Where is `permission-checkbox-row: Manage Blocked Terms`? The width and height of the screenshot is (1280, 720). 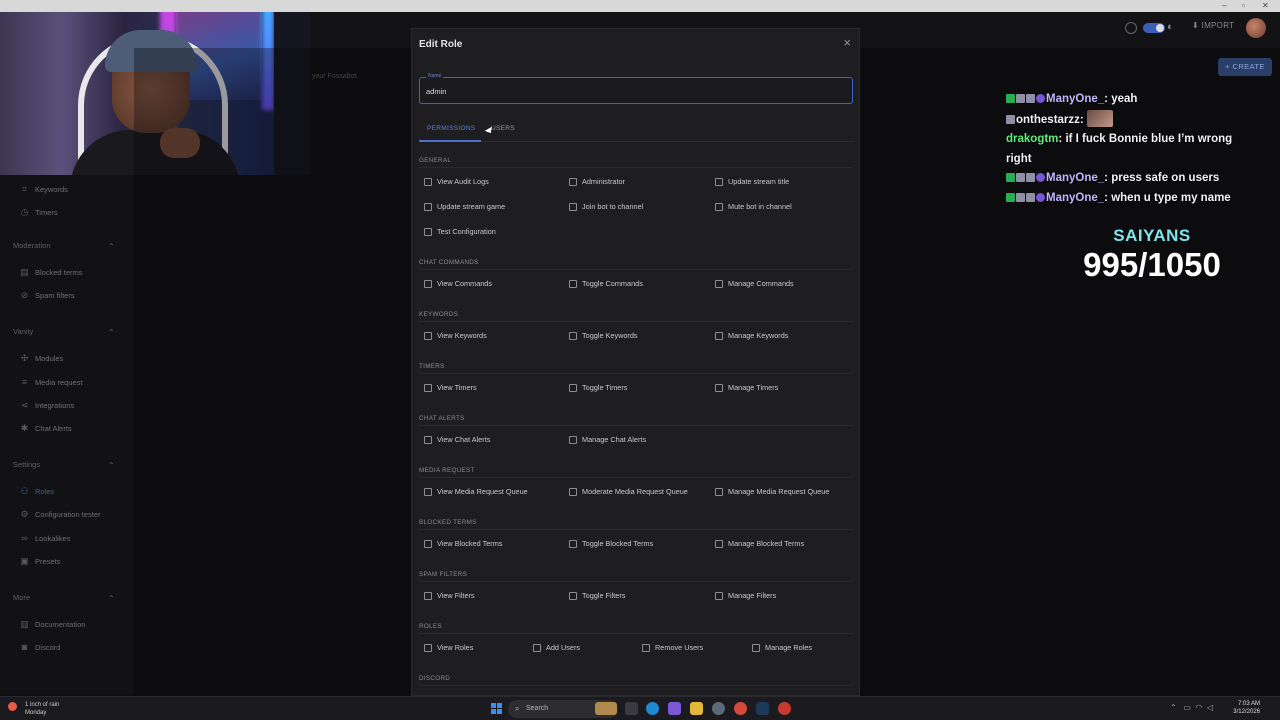 permission-checkbox-row: Manage Blocked Terms is located at coordinates (759, 543).